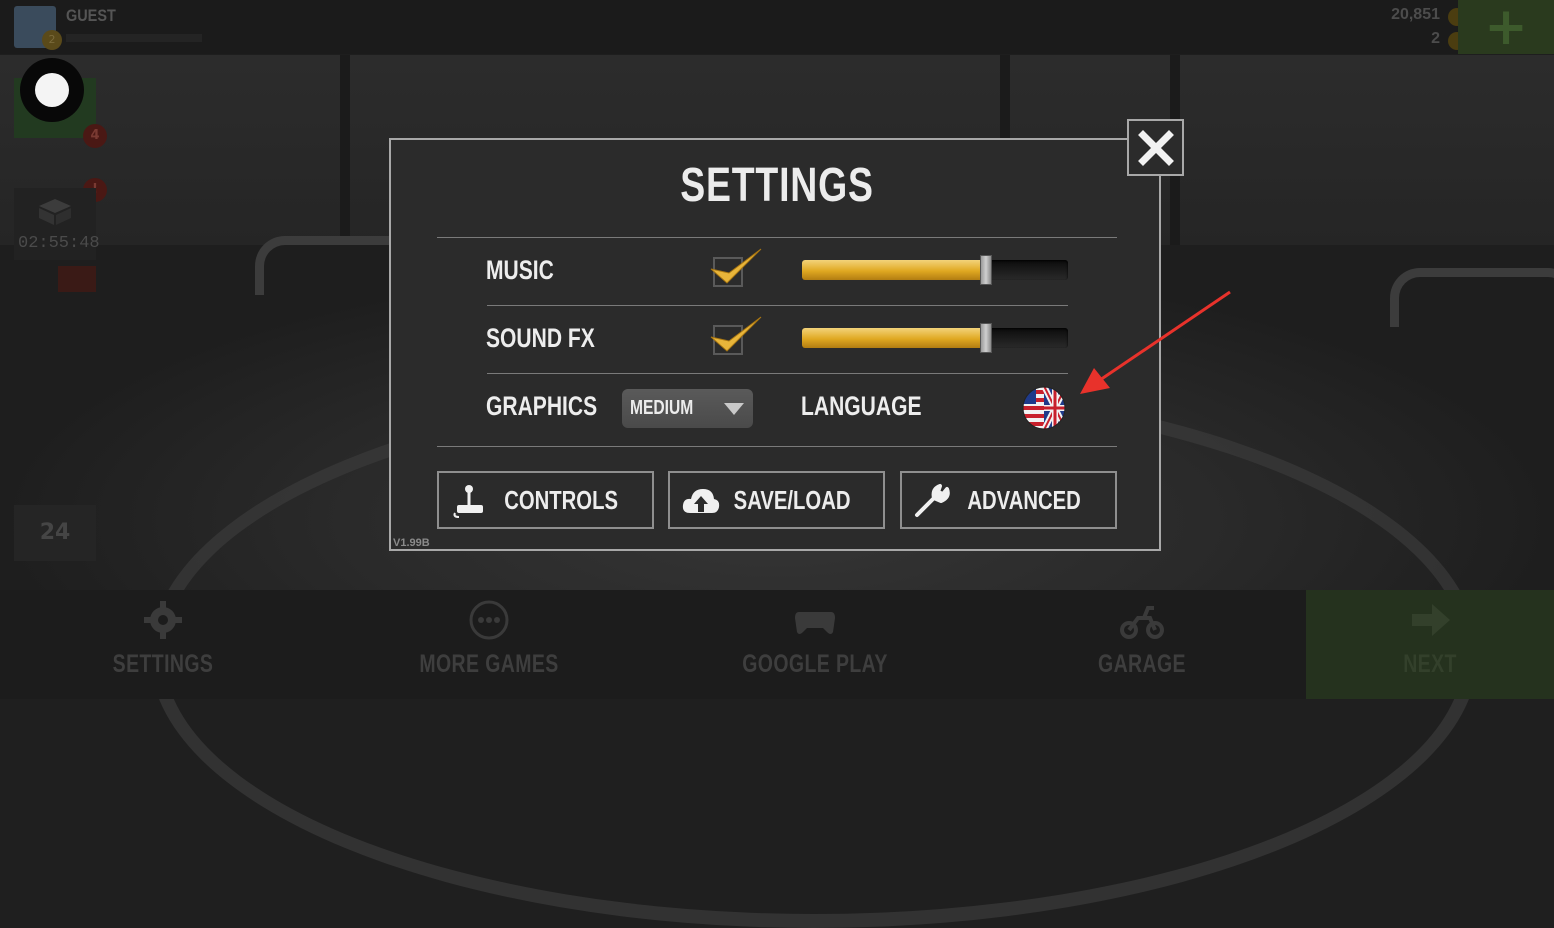 The image size is (1554, 928). Describe the element at coordinates (411, 543) in the screenshot. I see `version-label: V1.99B` at that location.